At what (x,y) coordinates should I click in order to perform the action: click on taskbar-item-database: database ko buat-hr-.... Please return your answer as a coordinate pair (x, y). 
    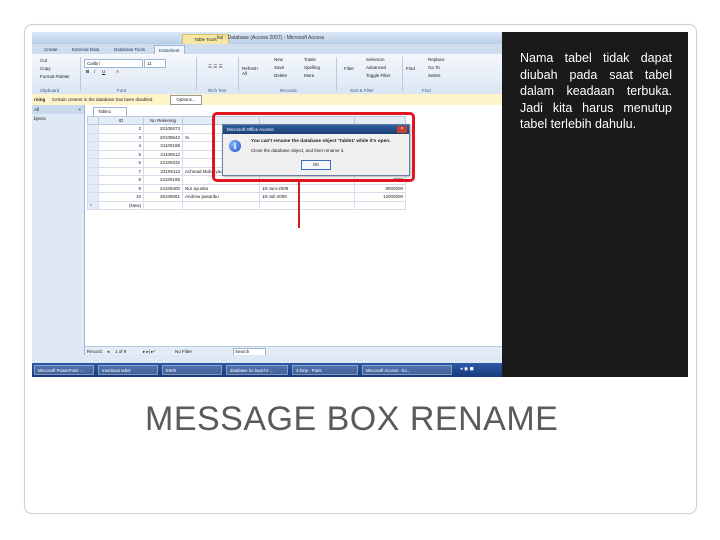
    Looking at the image, I should click on (257, 370).